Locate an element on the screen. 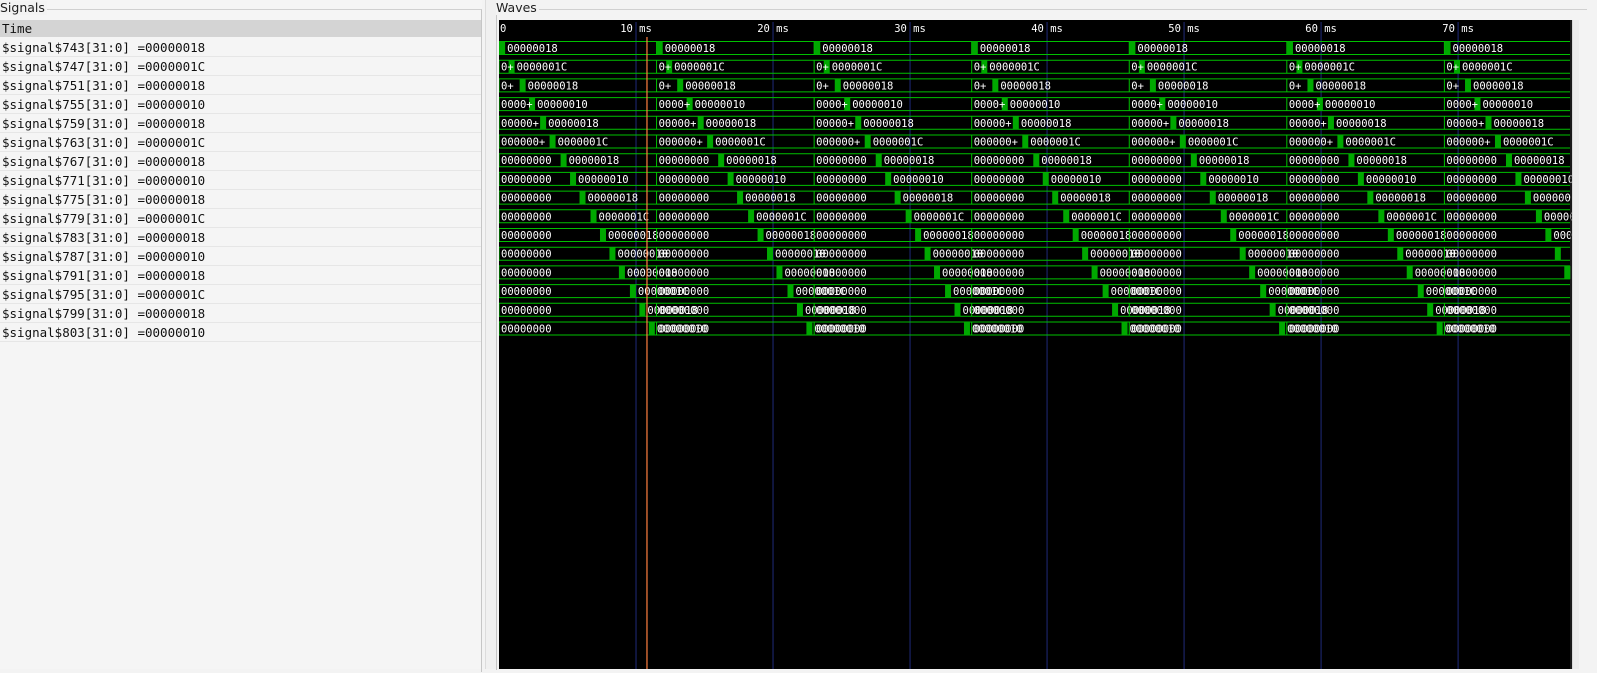 This screenshot has height=673, width=1597. signal-row: $signal$763[31:0] =0000001C is located at coordinates (240, 142).